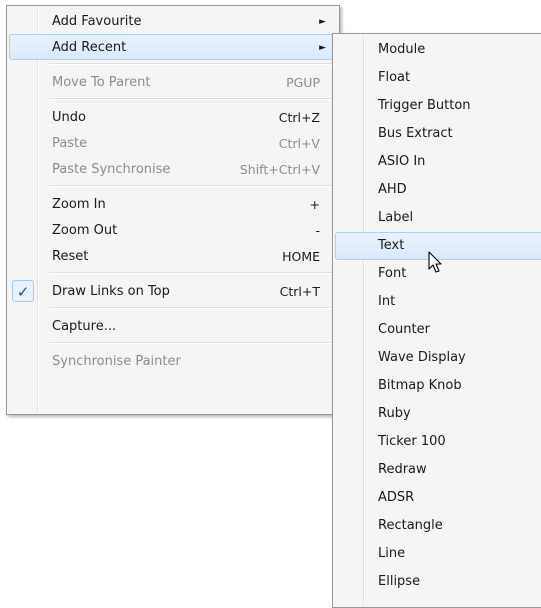  What do you see at coordinates (299, 291) in the screenshot?
I see `menu-item-shortcut: Ctrl+T` at bounding box center [299, 291].